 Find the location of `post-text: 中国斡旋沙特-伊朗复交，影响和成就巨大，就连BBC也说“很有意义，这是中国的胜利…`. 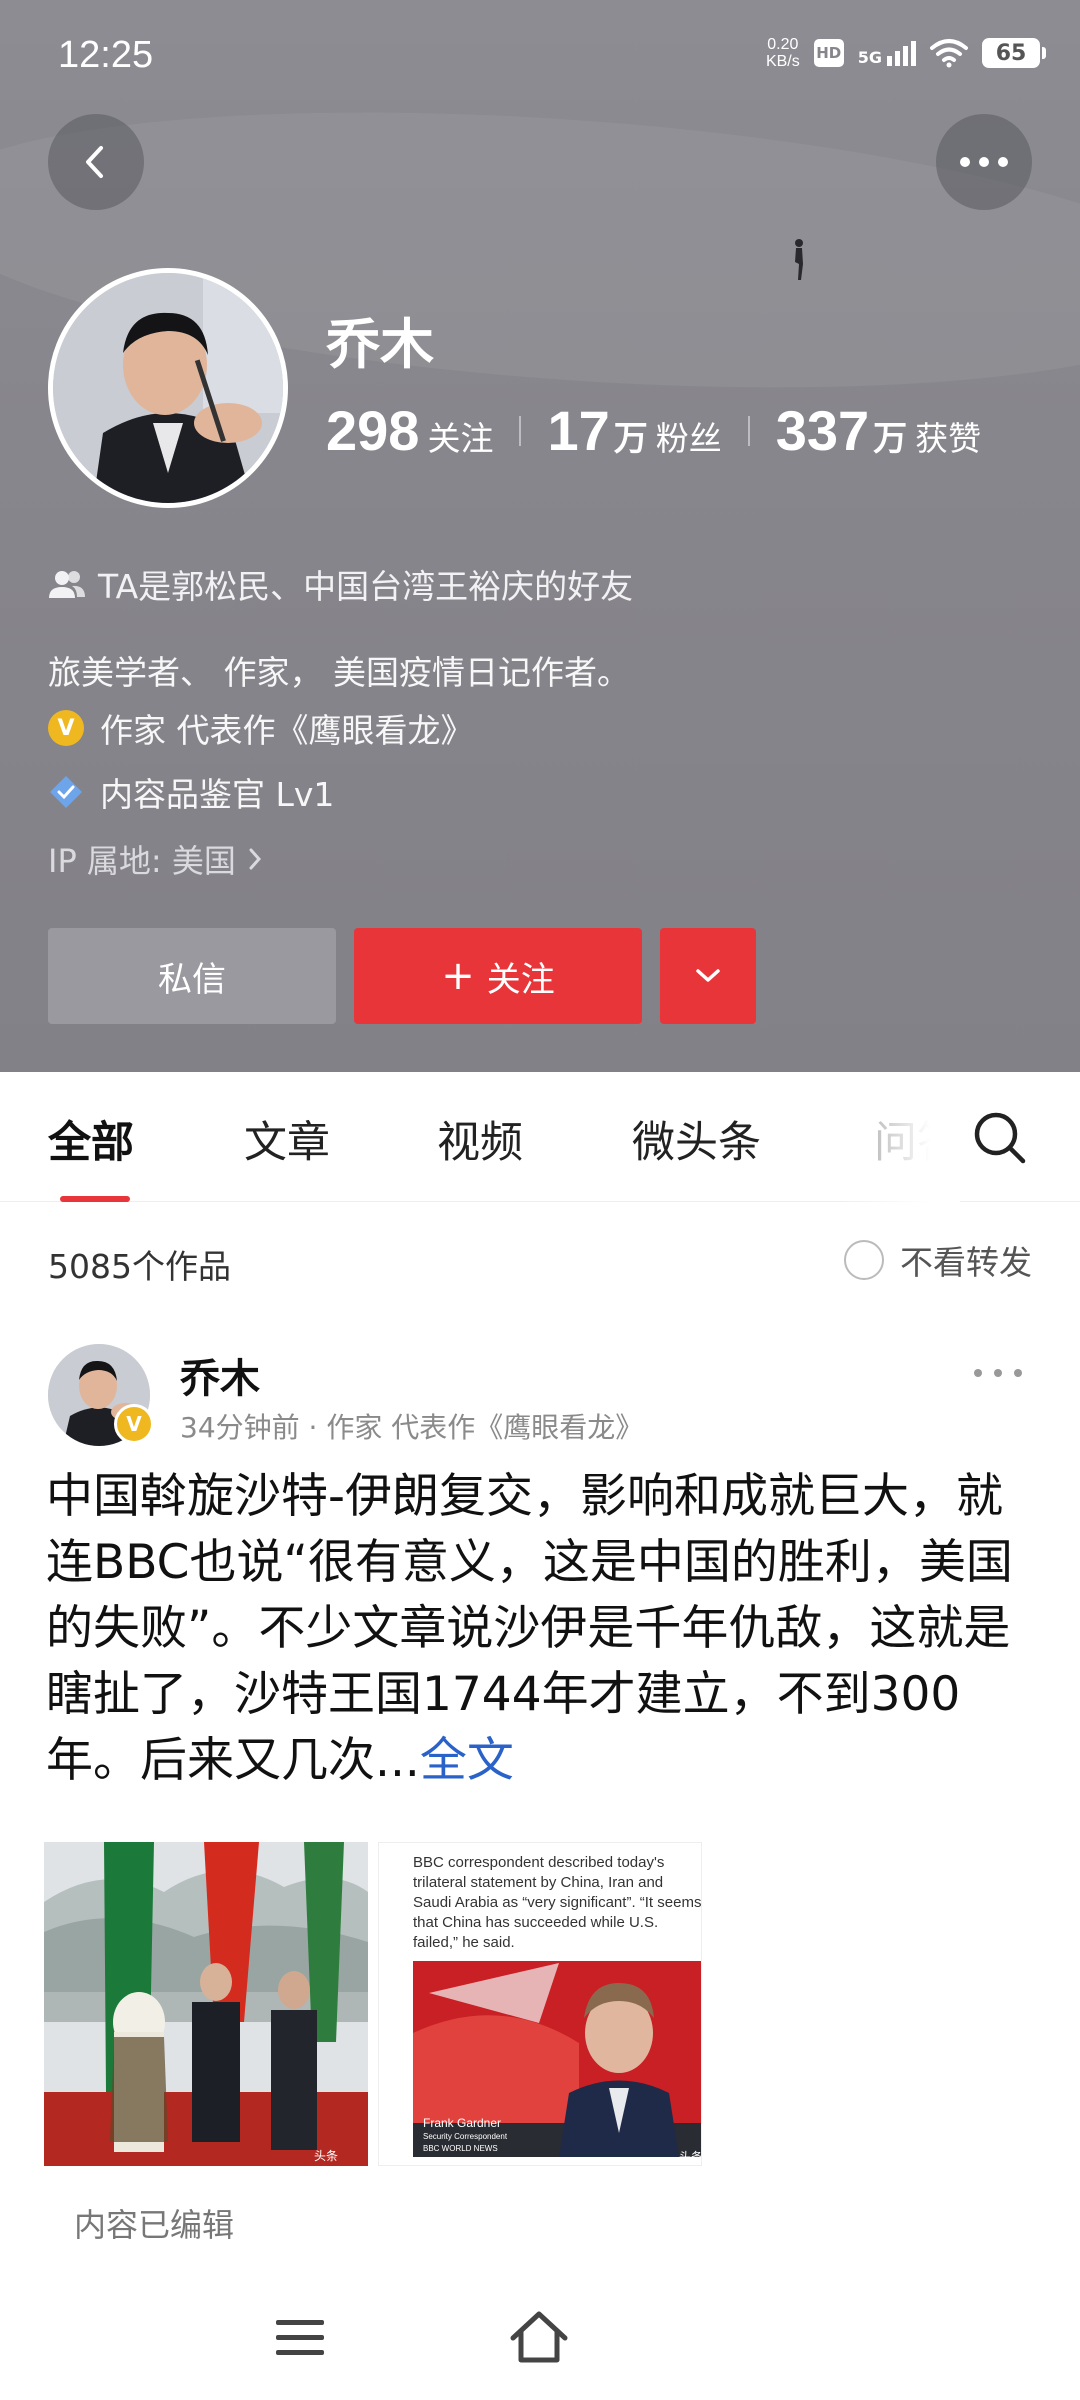

post-text: 中国斡旋沙特-伊朗复交，影响和成就巨大，就连BBC也说“很有意义，这是中国的胜利… is located at coordinates (541, 1629).